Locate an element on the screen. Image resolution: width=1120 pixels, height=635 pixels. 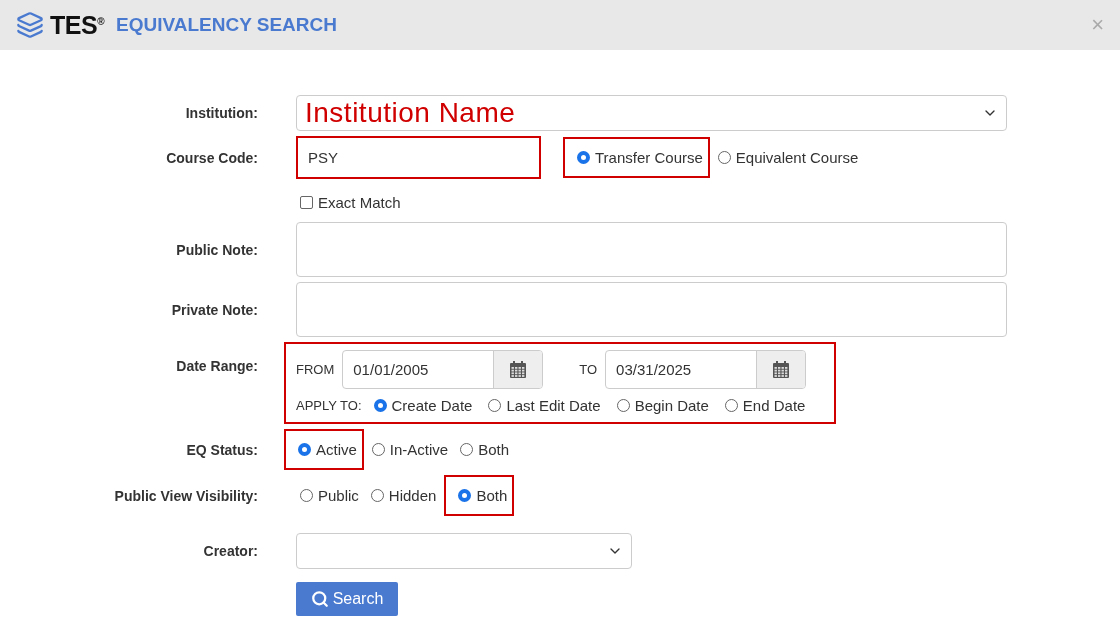
radio-option: End Date is located at coordinates (765, 405).